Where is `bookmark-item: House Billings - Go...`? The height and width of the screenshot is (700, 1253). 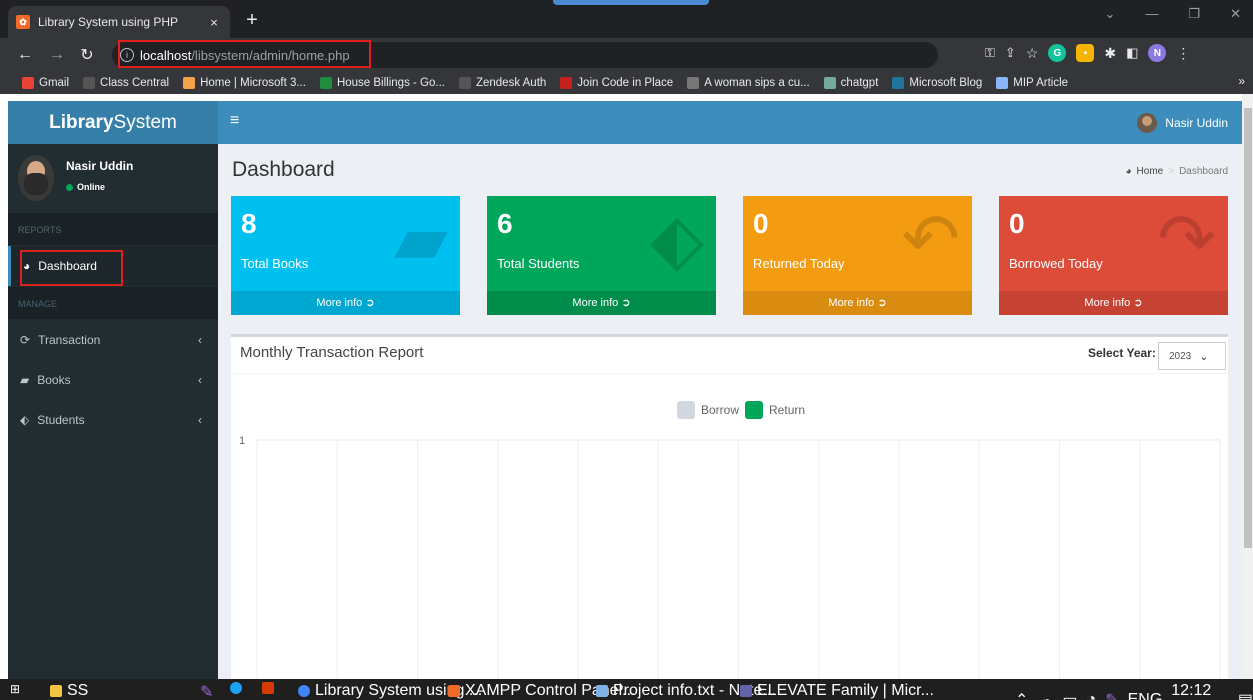 bookmark-item: House Billings - Go... is located at coordinates (382, 83).